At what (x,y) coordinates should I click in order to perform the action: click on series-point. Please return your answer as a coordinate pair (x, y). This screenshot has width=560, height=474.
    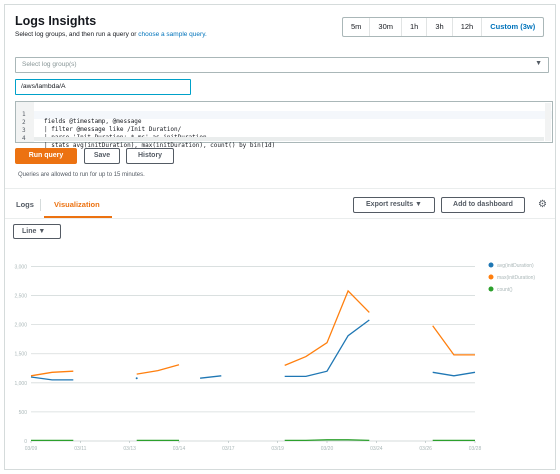
    Looking at the image, I should click on (136, 378).